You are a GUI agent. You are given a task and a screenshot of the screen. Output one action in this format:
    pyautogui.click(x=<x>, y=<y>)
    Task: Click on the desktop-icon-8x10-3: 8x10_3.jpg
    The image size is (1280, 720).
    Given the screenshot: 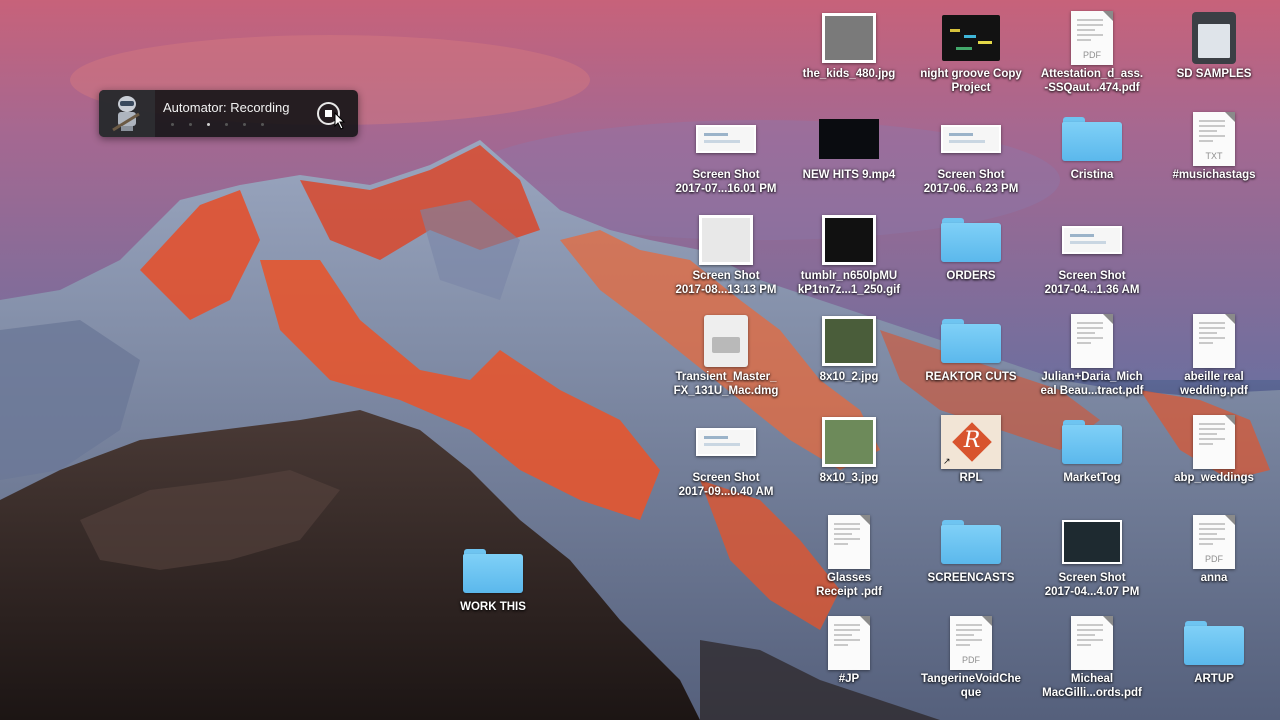 What is the action you would take?
    pyautogui.click(x=849, y=459)
    